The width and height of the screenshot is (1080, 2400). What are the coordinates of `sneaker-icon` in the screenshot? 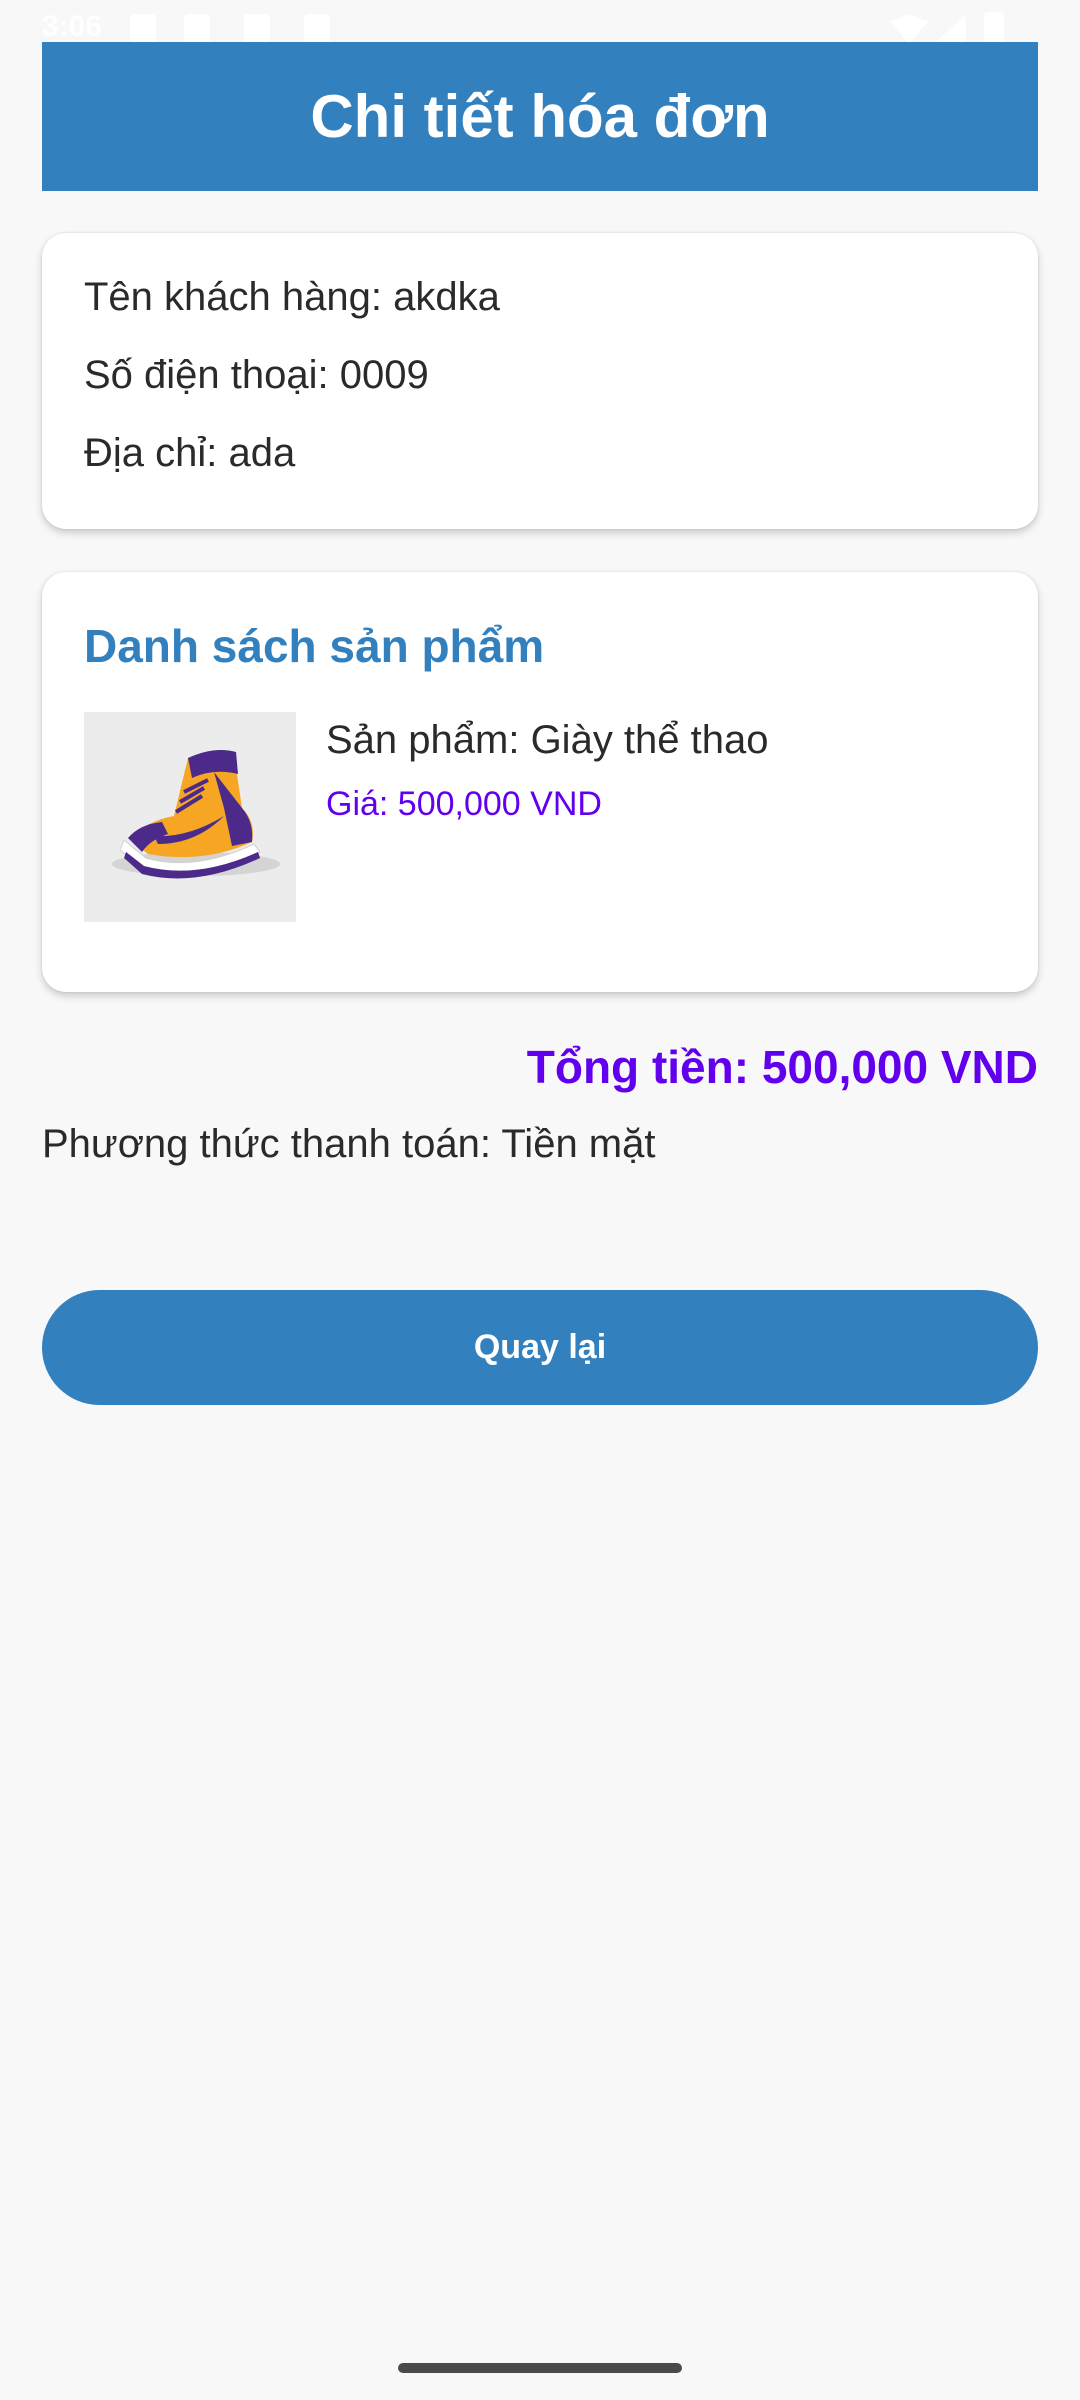 It's located at (190, 817).